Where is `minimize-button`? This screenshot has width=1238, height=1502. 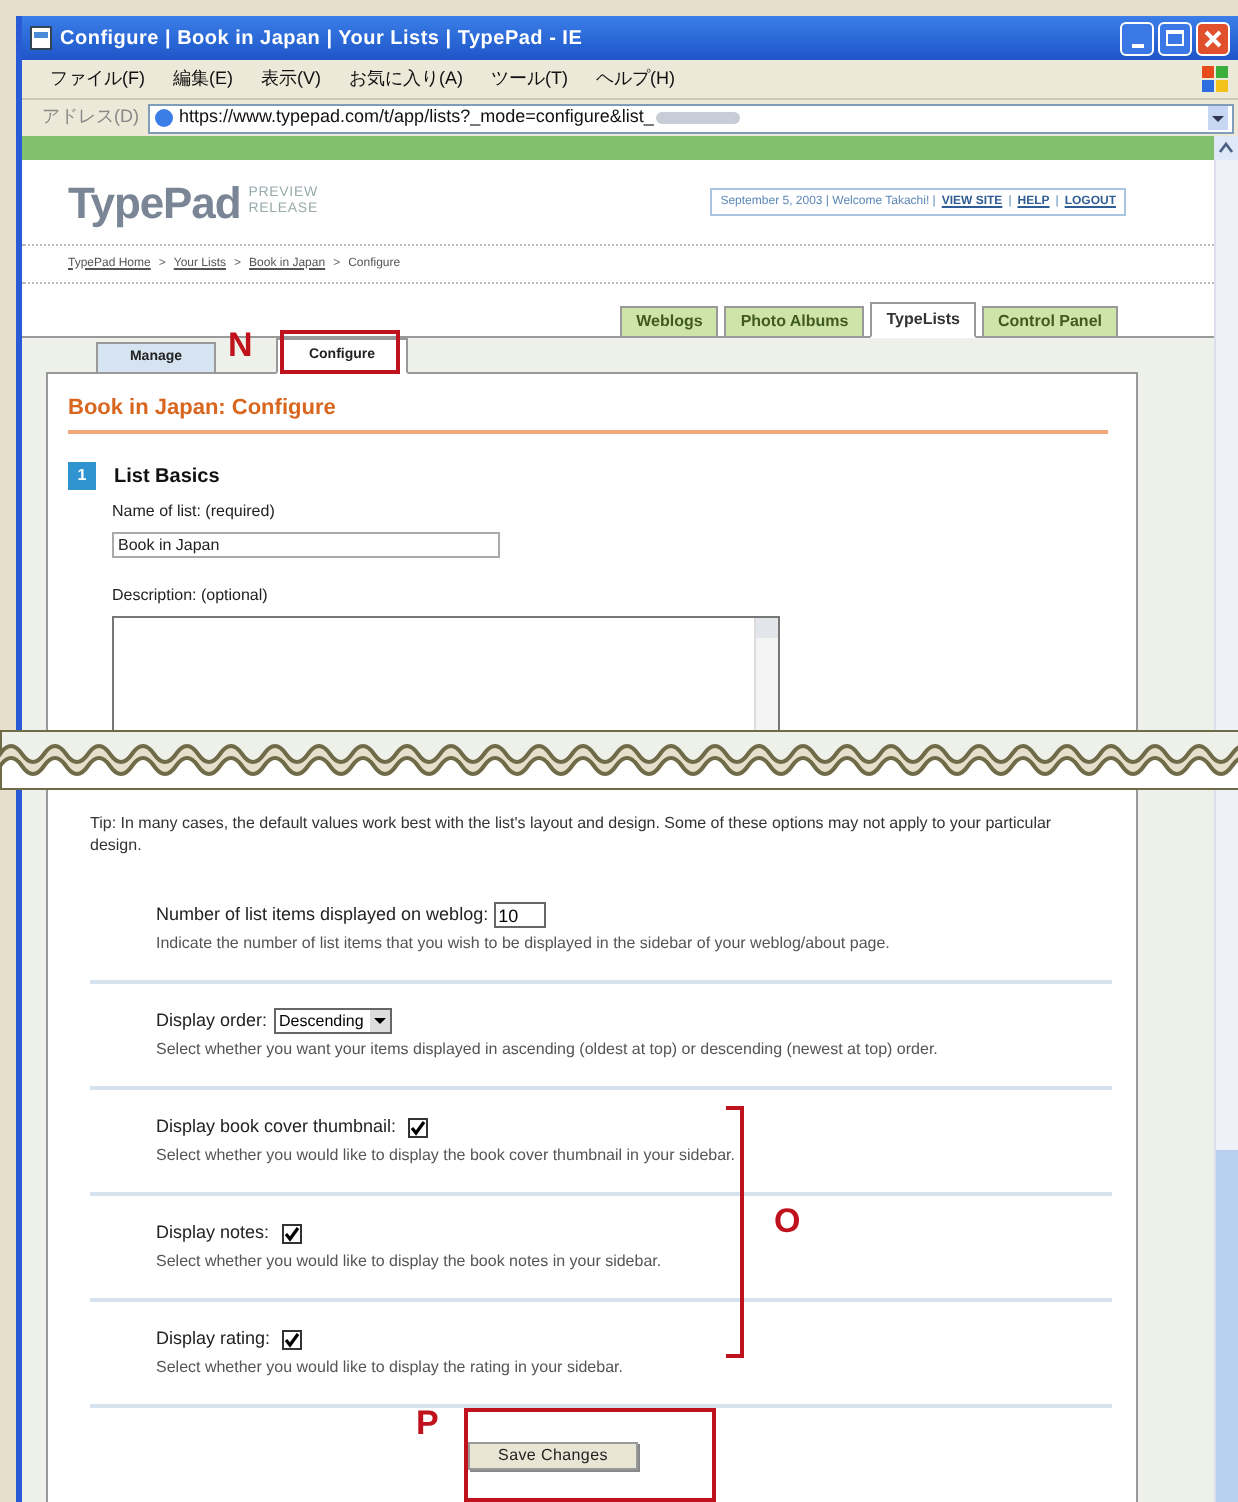 minimize-button is located at coordinates (1137, 38).